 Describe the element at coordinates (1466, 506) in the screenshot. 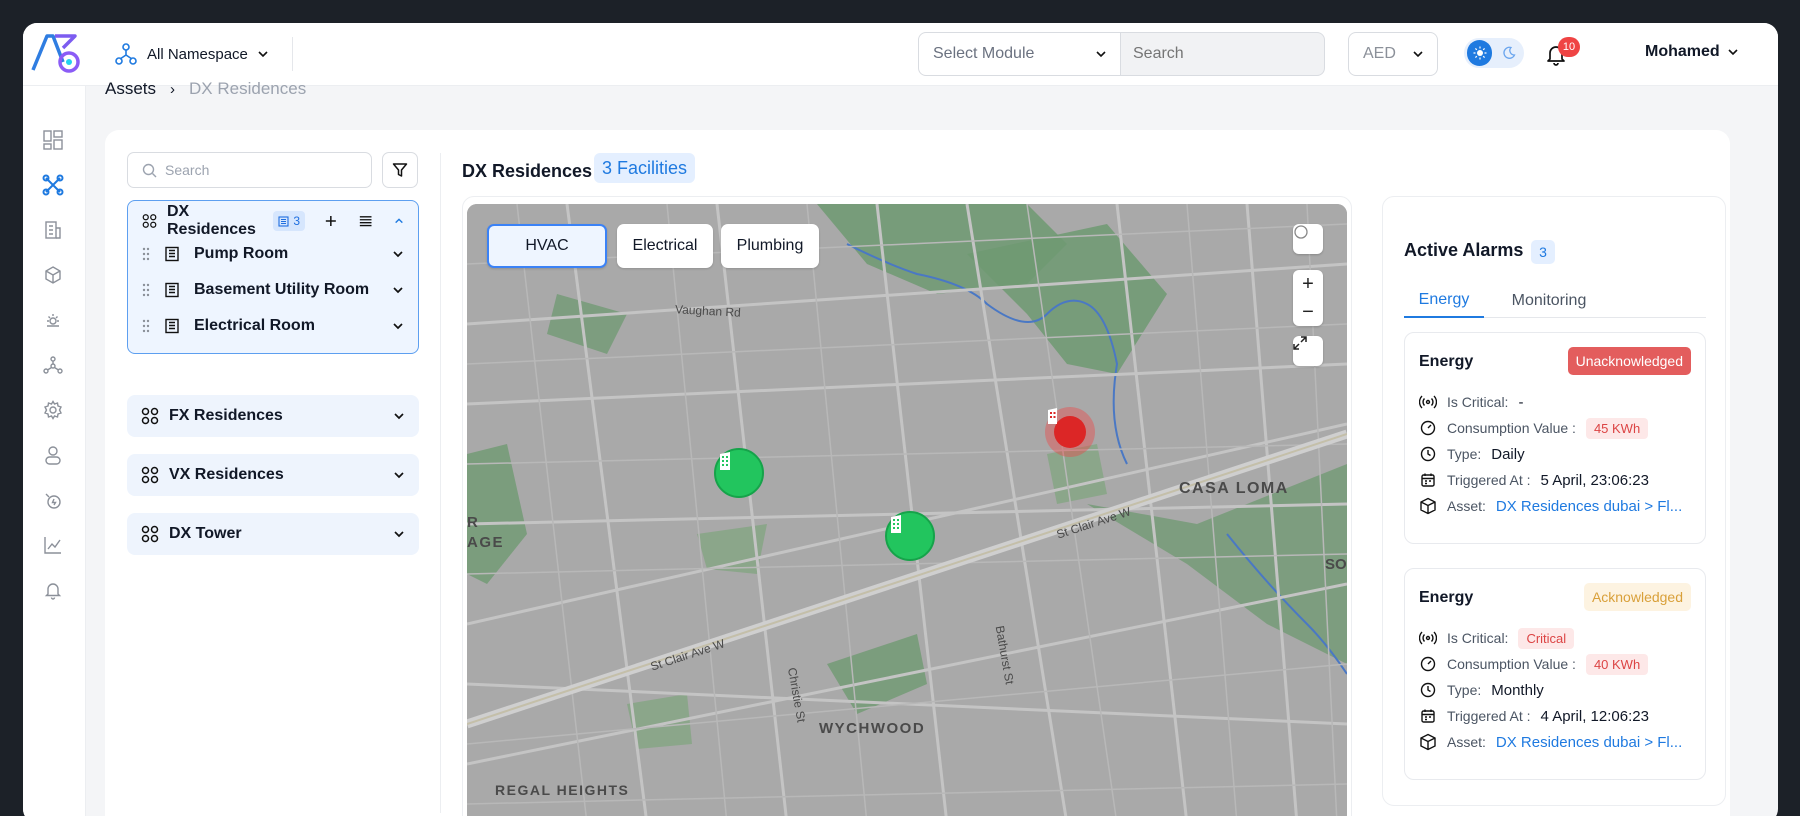

I see `asset-label: Asset:` at that location.